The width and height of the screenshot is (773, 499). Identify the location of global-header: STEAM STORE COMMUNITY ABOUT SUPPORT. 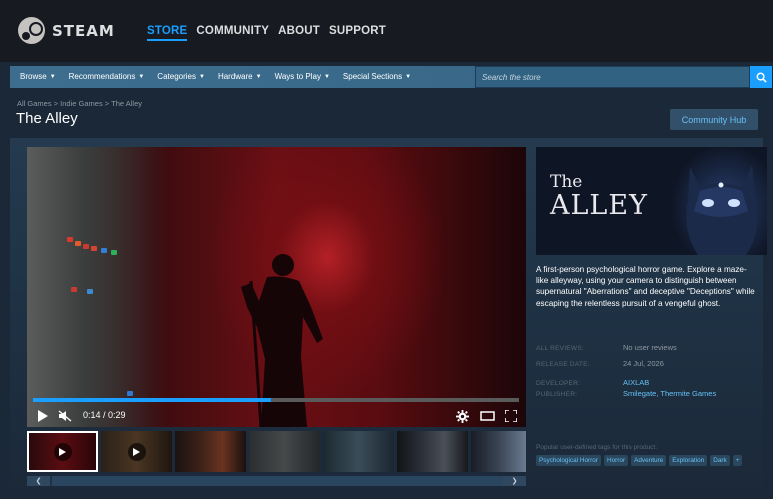
(386, 31).